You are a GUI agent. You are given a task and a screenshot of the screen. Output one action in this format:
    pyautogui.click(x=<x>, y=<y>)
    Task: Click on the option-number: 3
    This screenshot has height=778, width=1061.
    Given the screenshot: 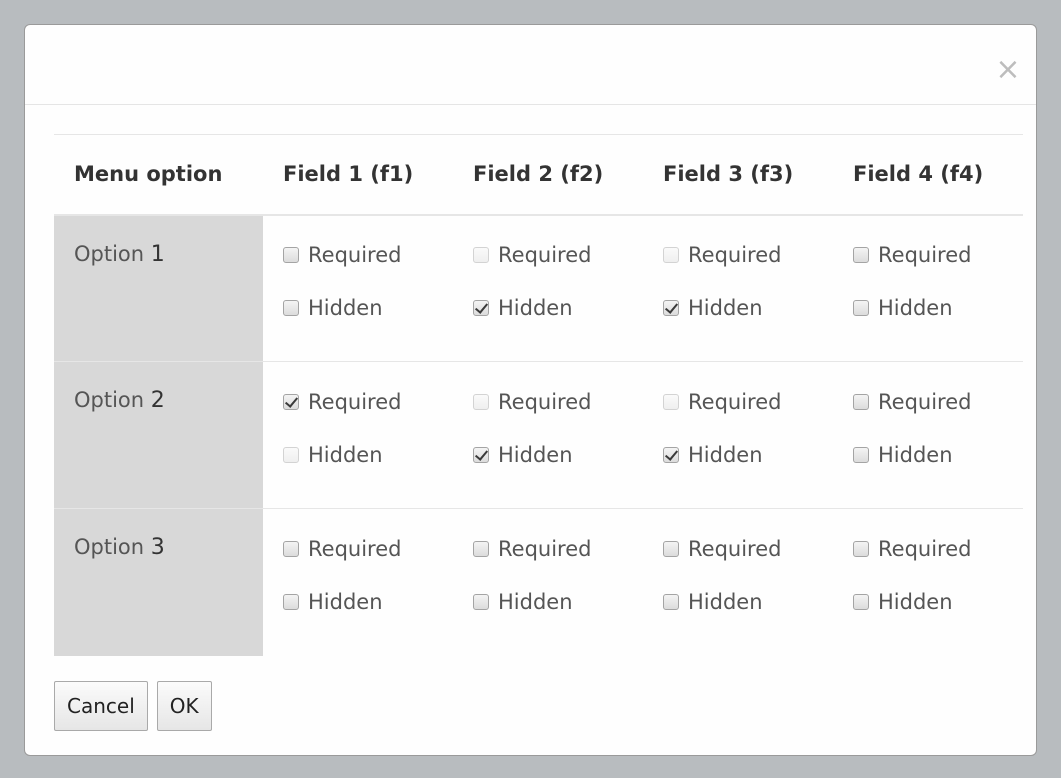 What is the action you would take?
    pyautogui.click(x=157, y=547)
    